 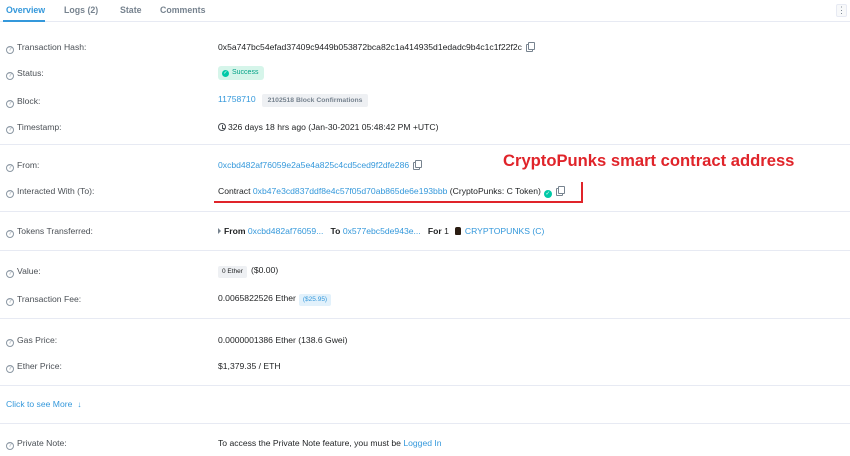 What do you see at coordinates (79, 404) in the screenshot?
I see `arrow-down-icon: ↓` at bounding box center [79, 404].